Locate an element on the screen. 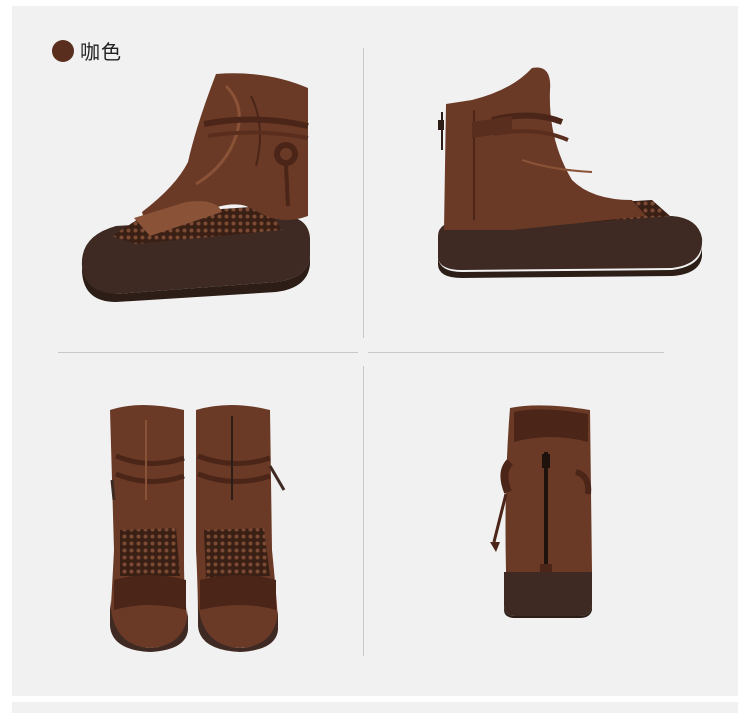  divider-vertical-bottom is located at coordinates (363, 511).